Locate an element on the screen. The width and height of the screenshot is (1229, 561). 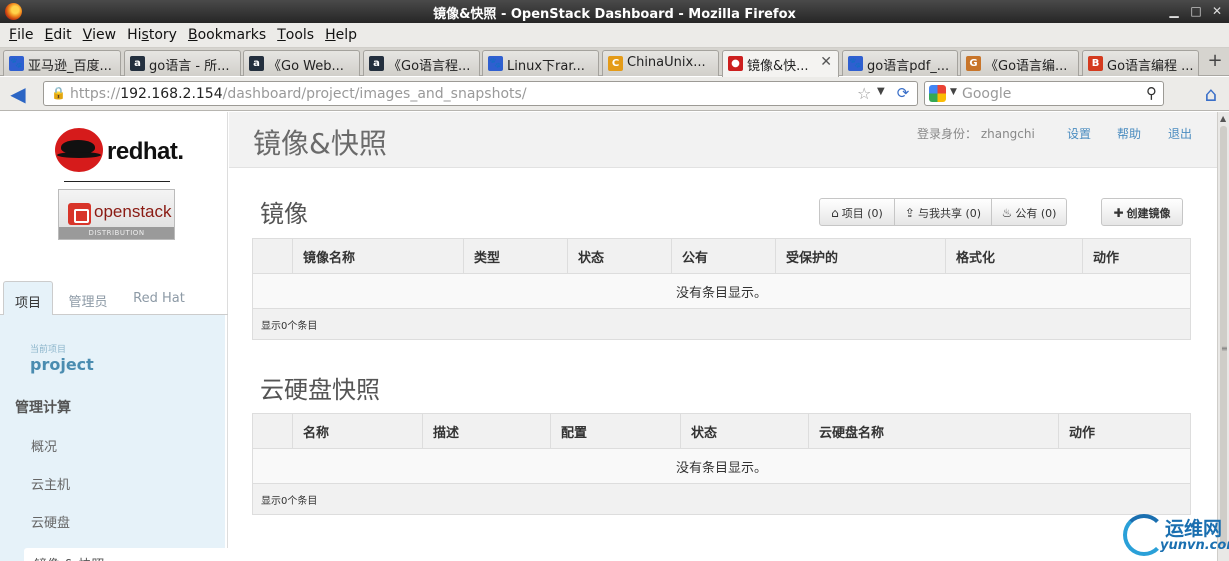
tab-project: 项目 is located at coordinates (28, 298).